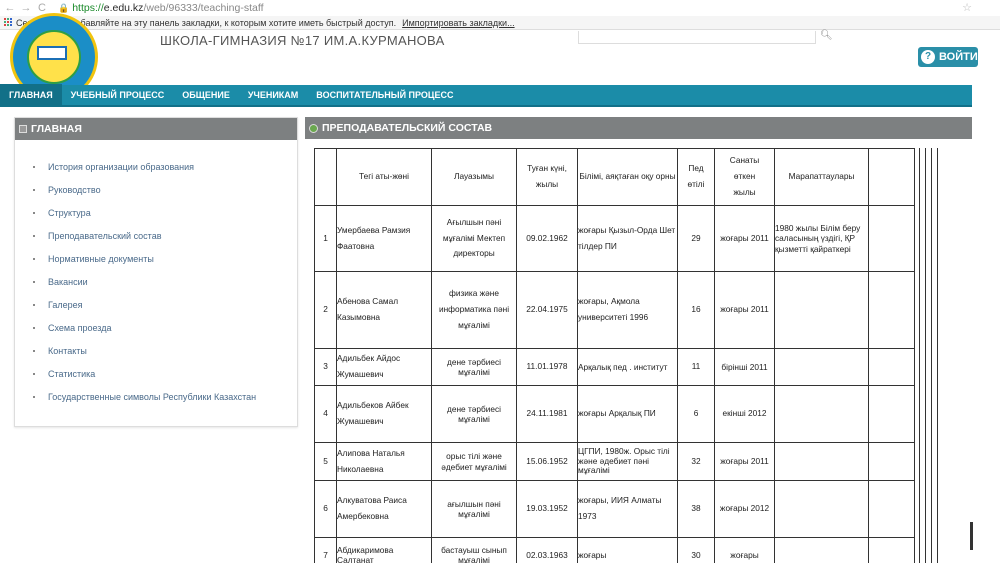 The image size is (1000, 563). Describe the element at coordinates (203, 8) in the screenshot. I see `url-path: /web/96333/teaching-staff` at that location.